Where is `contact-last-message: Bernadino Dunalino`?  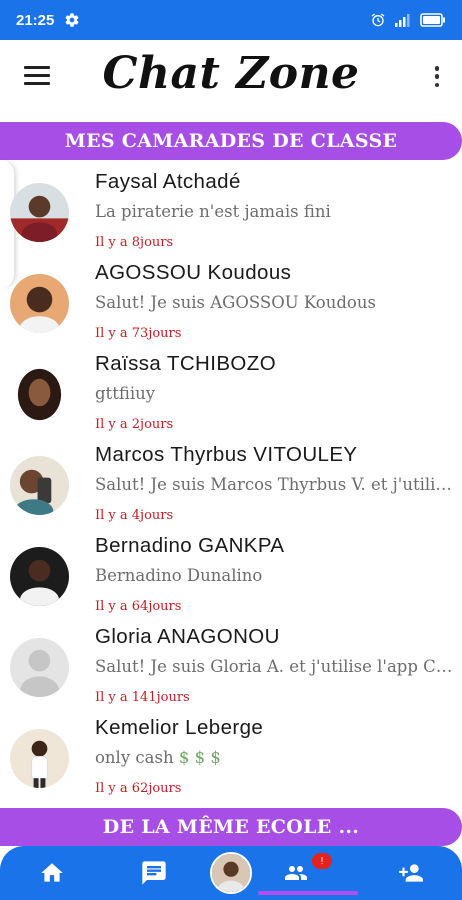
contact-last-message: Bernadino Dunalino is located at coordinates (179, 575).